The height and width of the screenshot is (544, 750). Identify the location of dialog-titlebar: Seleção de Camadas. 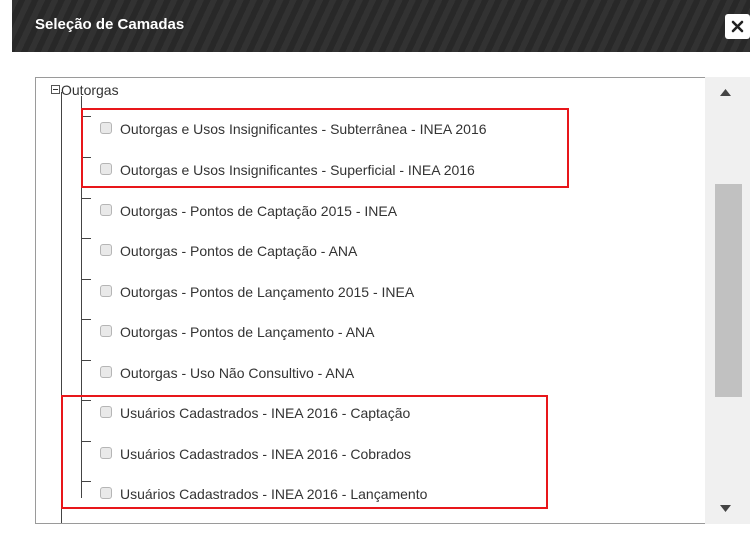
(381, 26).